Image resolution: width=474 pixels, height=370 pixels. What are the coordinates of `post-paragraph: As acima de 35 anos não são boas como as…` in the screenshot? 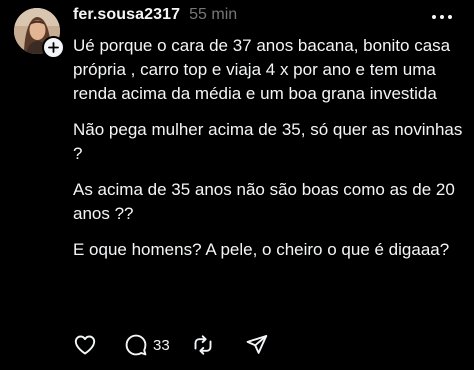 It's located at (264, 201).